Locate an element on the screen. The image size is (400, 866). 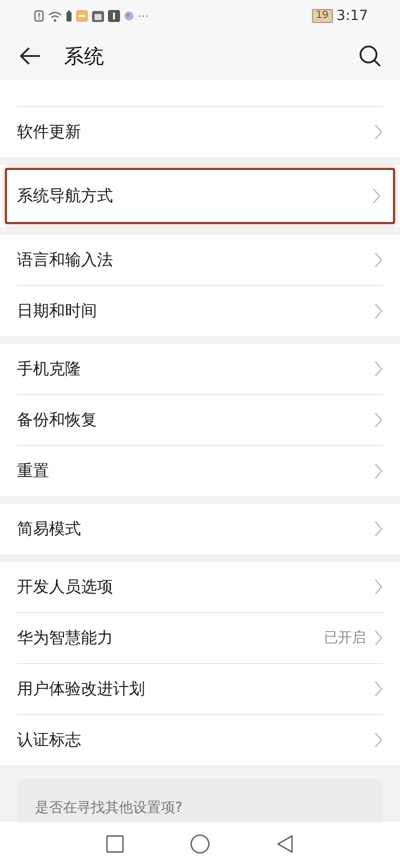
settings-row: 开发人员选项 is located at coordinates (200, 587).